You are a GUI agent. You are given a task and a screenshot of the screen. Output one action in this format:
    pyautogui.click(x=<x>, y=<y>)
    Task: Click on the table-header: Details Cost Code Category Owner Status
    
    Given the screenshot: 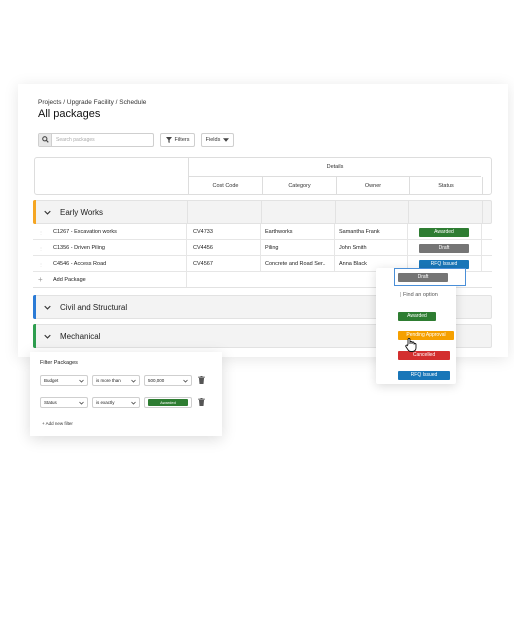 What is the action you would take?
    pyautogui.click(x=263, y=176)
    